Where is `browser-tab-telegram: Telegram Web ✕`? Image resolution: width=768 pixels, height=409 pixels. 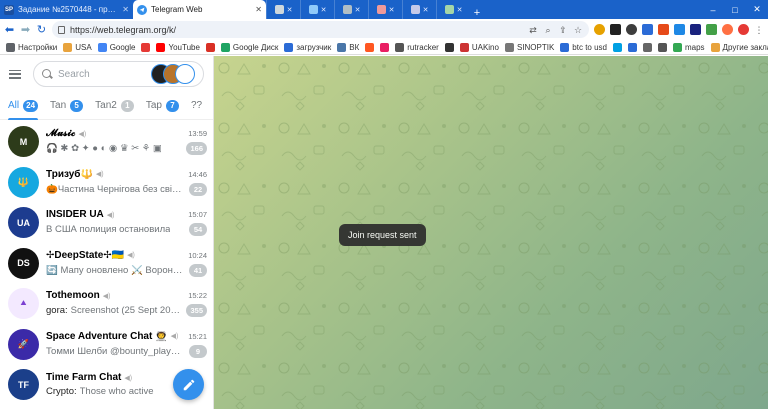 browser-tab-telegram: Telegram Web ✕ is located at coordinates (199, 9).